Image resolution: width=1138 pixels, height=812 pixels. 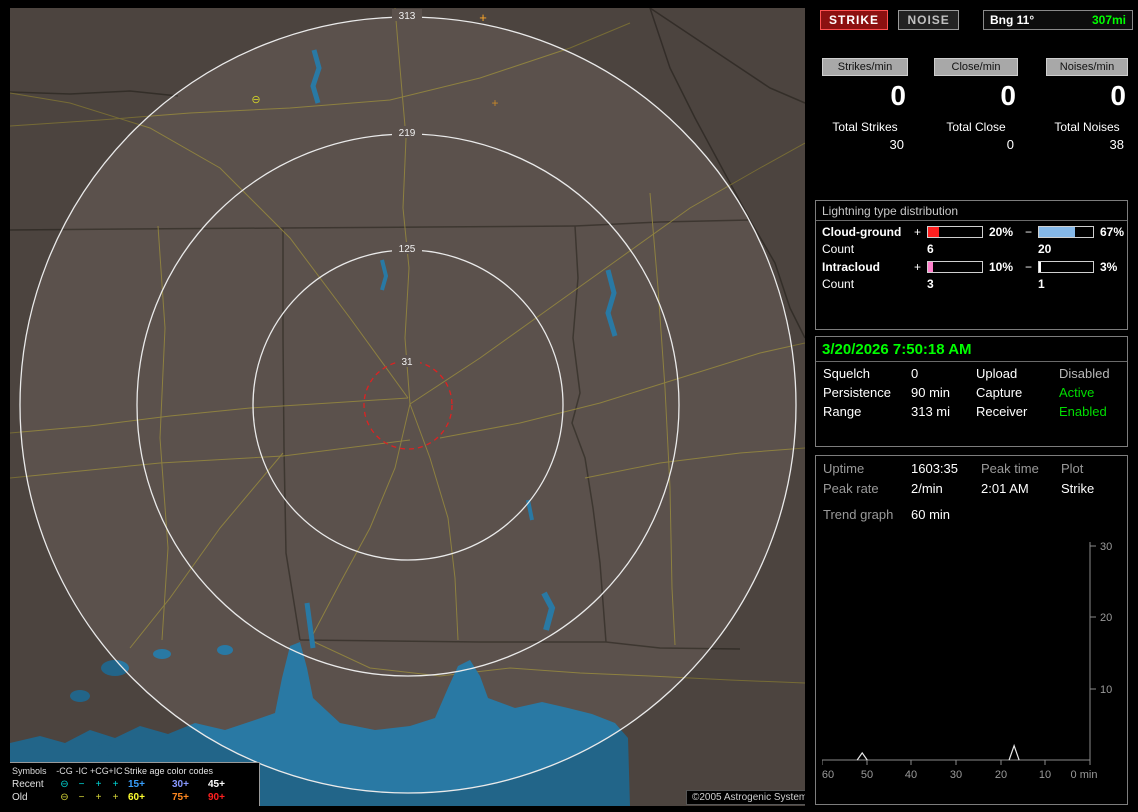 I want to click on strikes-per-min-chip: Strikes/min, so click(x=865, y=67).